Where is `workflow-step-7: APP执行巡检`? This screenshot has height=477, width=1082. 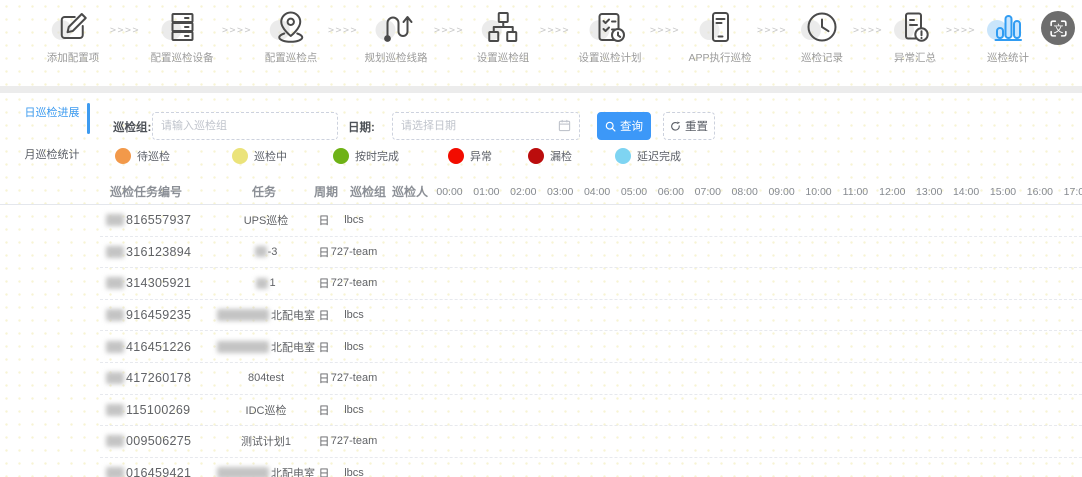
workflow-step-7: APP执行巡检 is located at coordinates (720, 37).